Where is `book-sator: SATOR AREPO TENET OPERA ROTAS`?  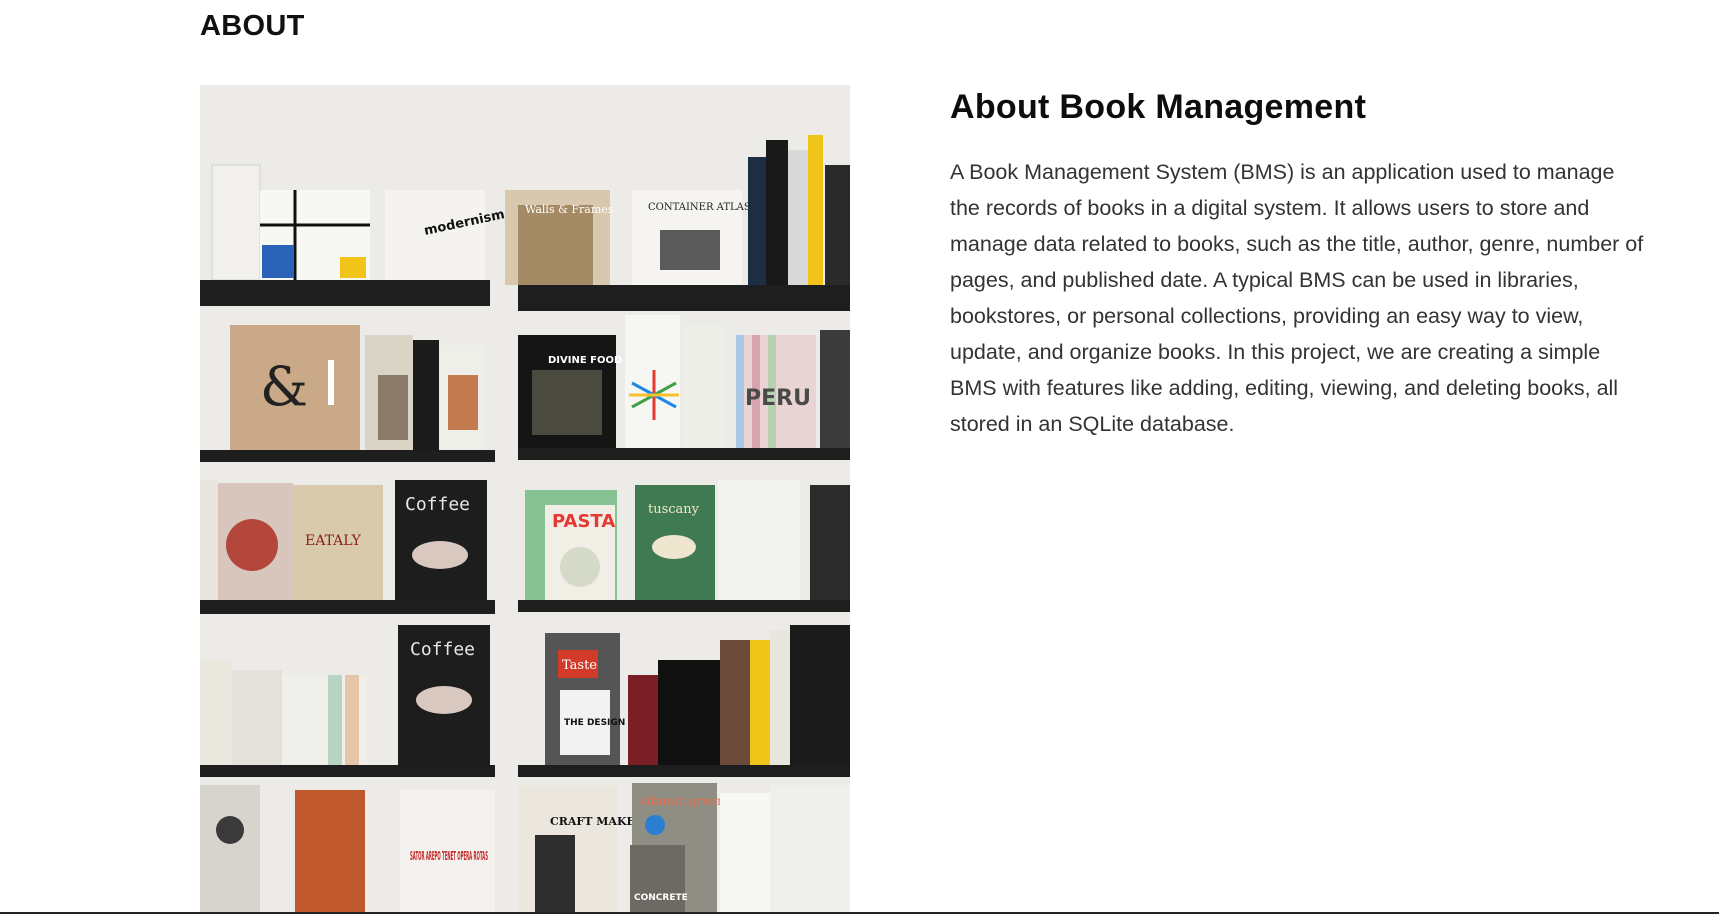 book-sator: SATOR AREPO TENET OPERA ROTAS is located at coordinates (449, 856).